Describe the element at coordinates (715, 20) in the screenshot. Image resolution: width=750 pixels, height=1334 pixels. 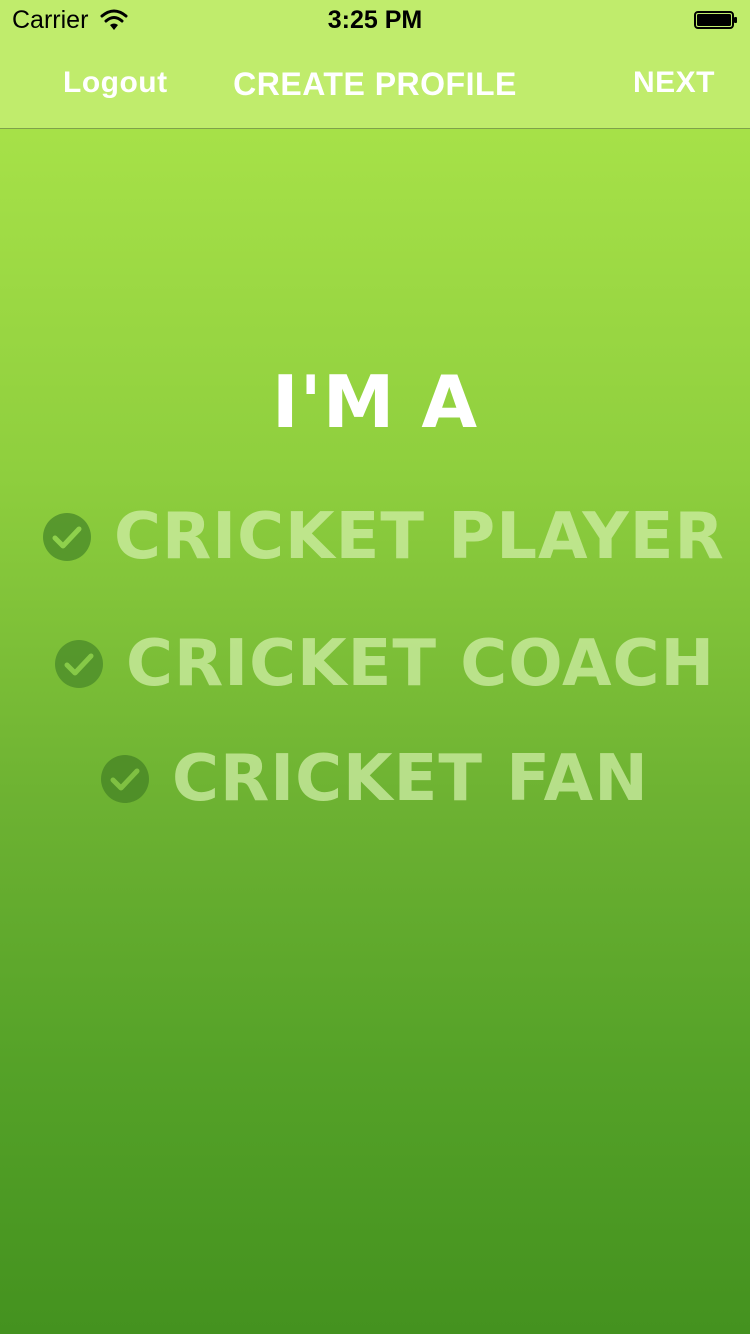
I see `battery-icon` at that location.